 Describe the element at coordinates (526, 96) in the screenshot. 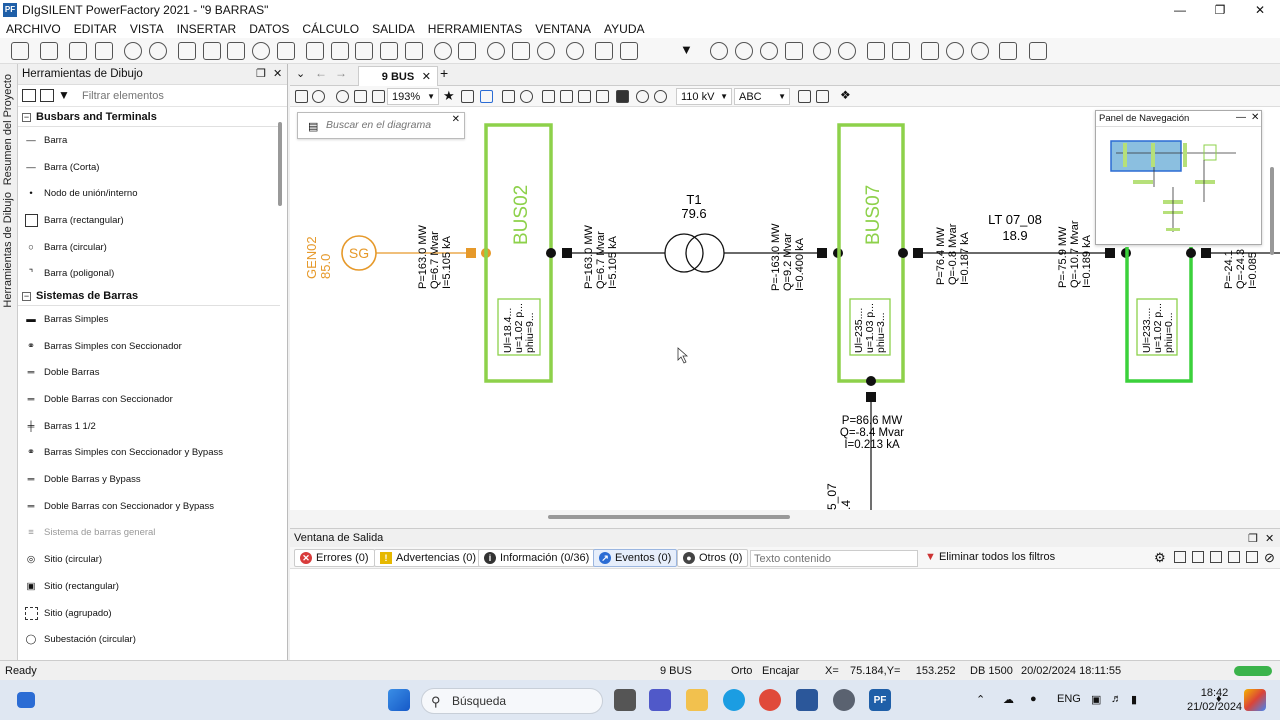

I see `comment-icon` at that location.